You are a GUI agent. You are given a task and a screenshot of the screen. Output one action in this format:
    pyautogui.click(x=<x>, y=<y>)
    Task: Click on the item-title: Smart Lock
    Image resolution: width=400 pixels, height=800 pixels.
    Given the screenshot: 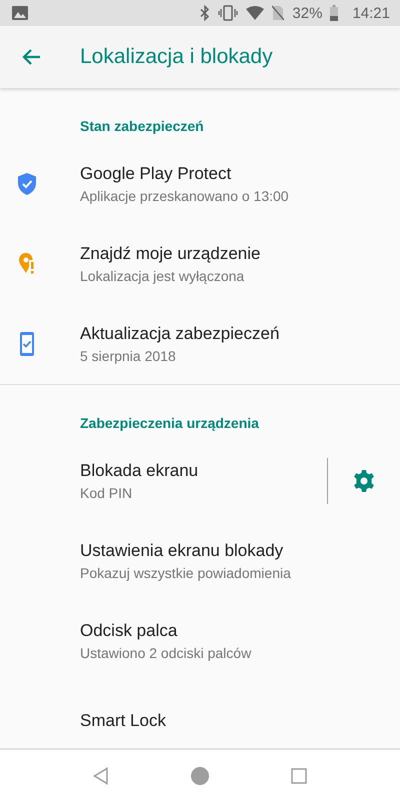 What is the action you would take?
    pyautogui.click(x=123, y=721)
    